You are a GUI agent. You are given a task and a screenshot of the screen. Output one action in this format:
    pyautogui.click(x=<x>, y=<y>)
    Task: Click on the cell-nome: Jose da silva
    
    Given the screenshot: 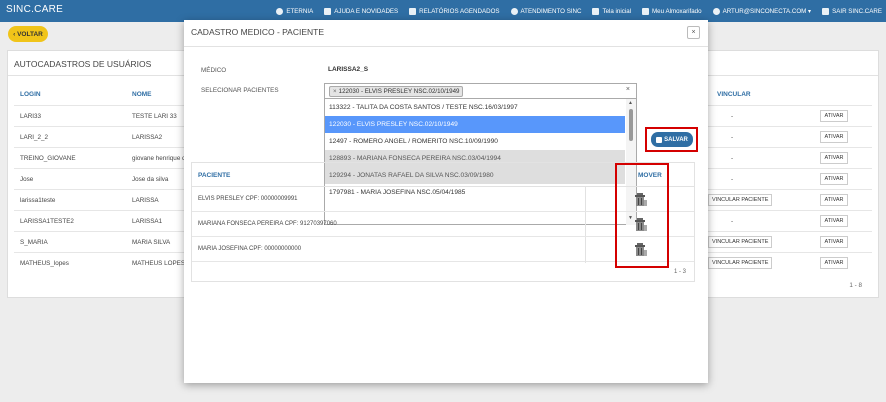 What is the action you would take?
    pyautogui.click(x=150, y=179)
    